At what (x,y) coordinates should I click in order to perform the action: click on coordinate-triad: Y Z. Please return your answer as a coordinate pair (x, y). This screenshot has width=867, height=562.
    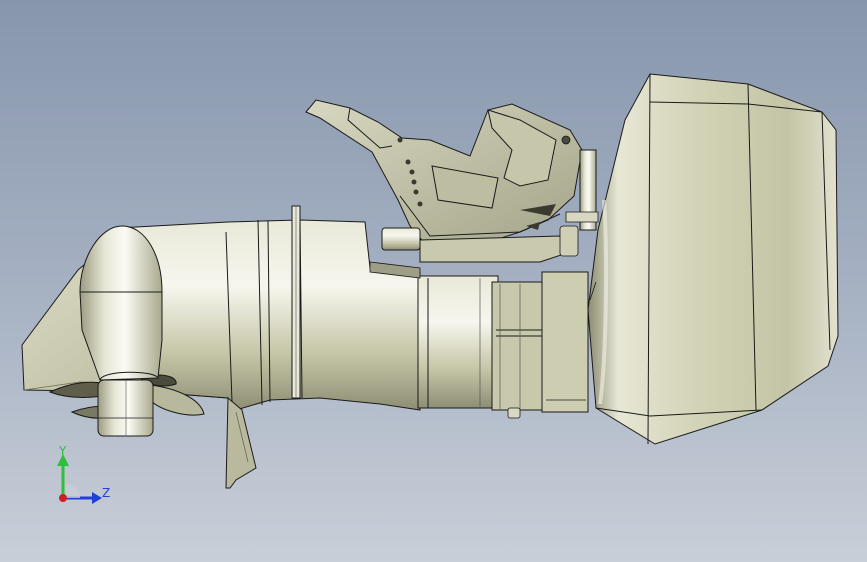
    Looking at the image, I should click on (83, 474).